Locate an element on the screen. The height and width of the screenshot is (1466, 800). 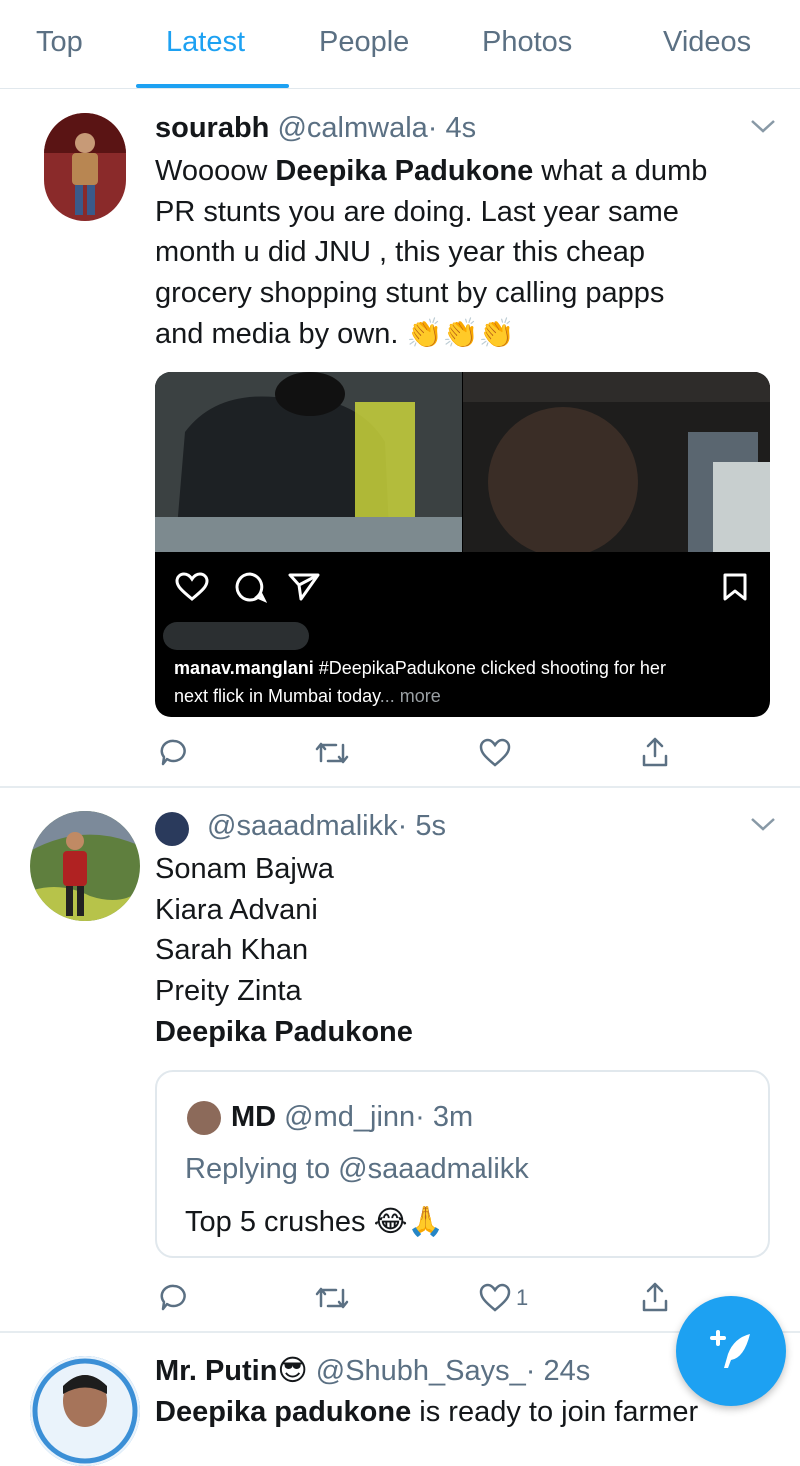
quote-text: Top 5 crushes 😂🙏 is located at coordinates (314, 1222).